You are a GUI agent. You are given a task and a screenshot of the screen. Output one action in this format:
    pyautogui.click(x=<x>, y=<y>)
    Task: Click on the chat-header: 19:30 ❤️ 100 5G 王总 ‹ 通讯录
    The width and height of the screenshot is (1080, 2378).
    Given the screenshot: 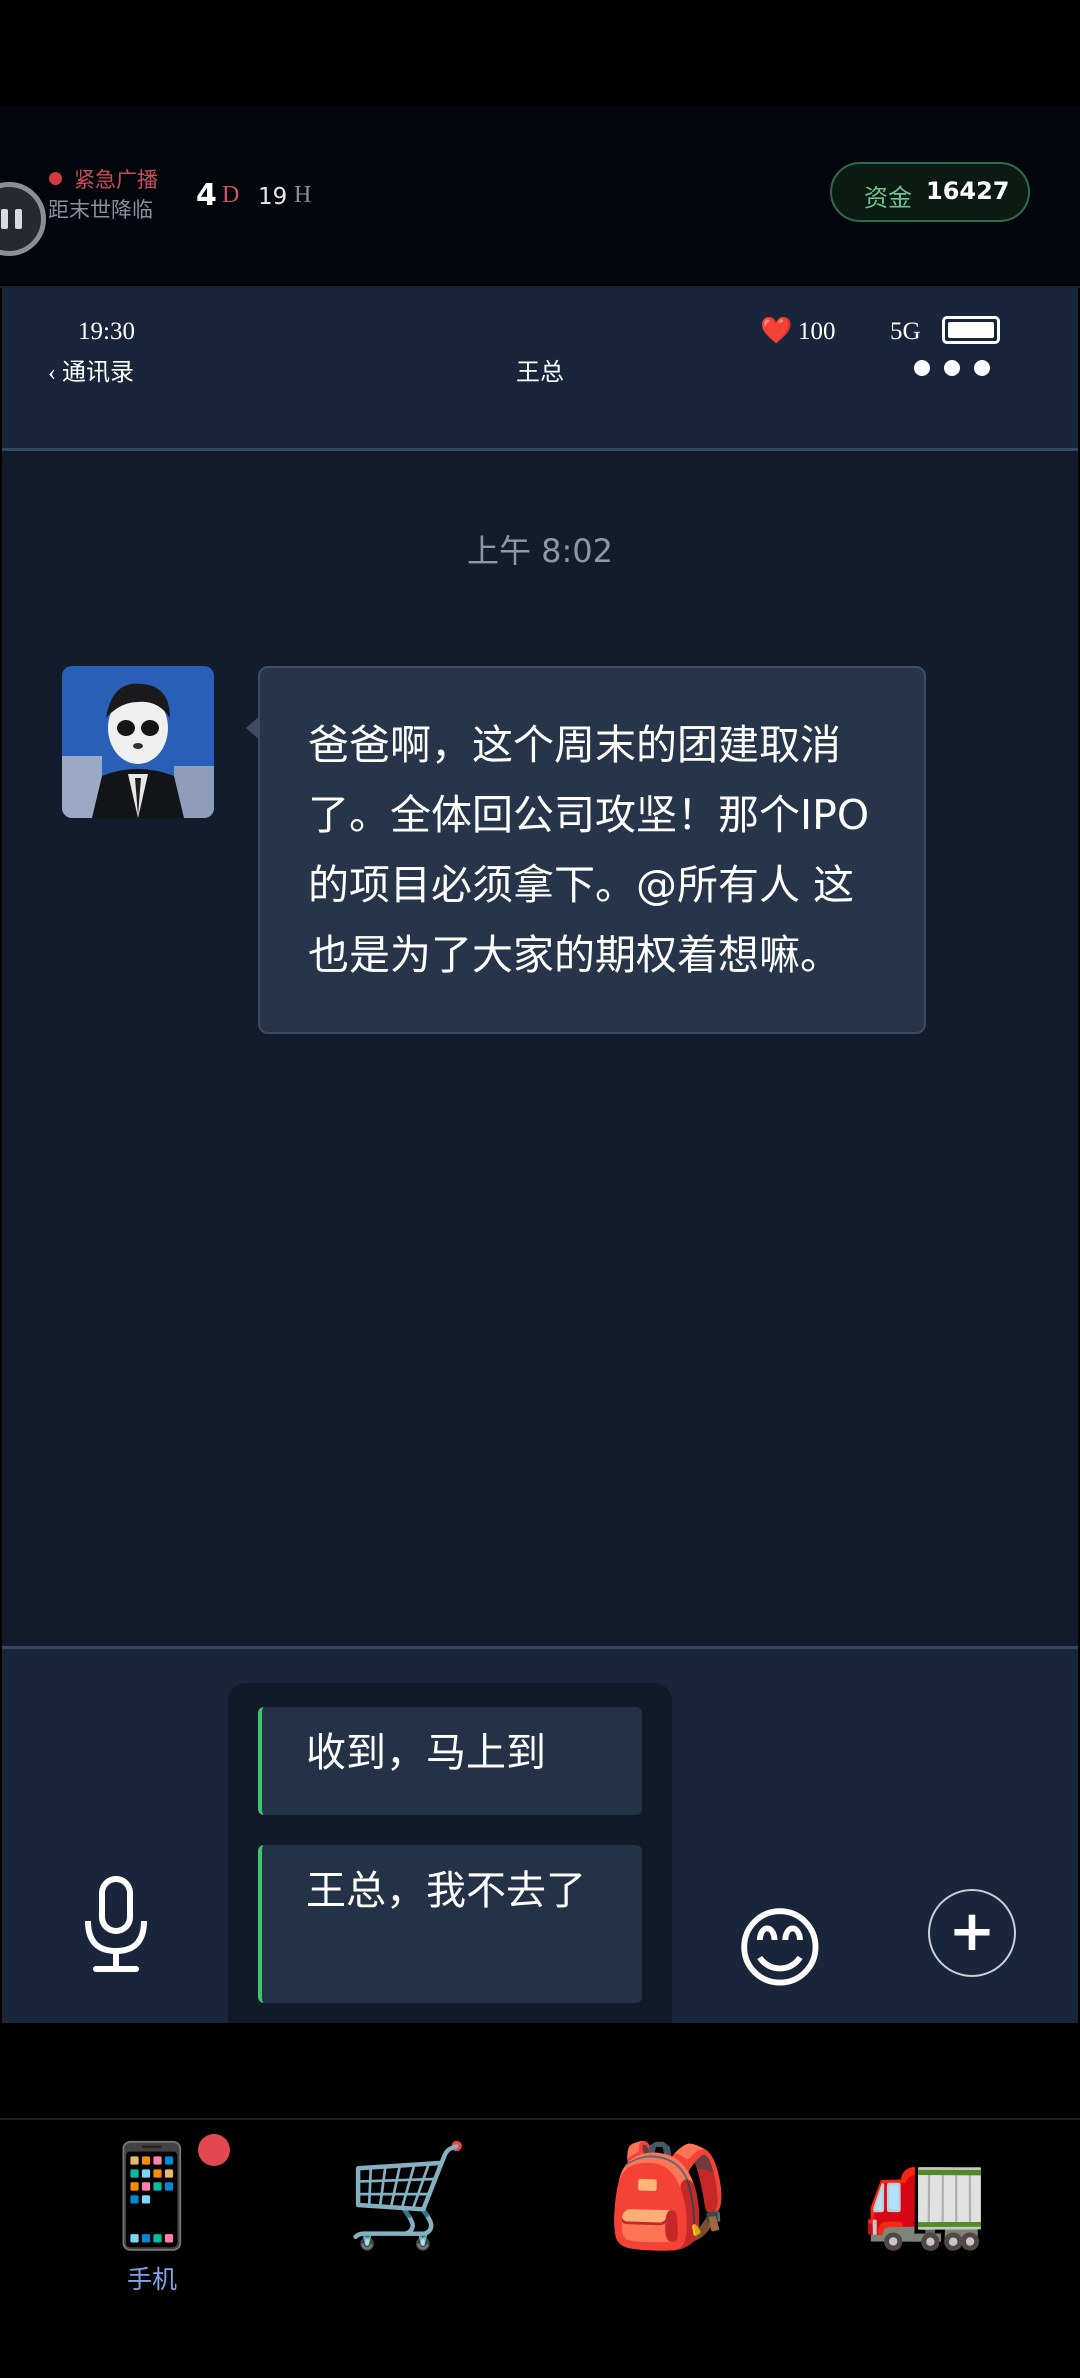 What is the action you would take?
    pyautogui.click(x=540, y=369)
    